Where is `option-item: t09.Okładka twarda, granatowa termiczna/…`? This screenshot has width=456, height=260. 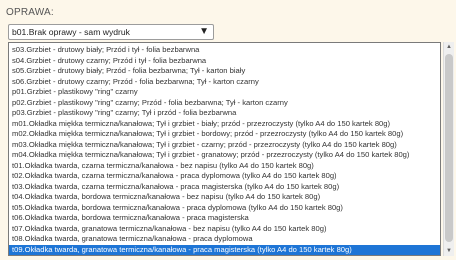 option-item: t09.Okładka twarda, granatowa termiczna/… is located at coordinates (224, 249).